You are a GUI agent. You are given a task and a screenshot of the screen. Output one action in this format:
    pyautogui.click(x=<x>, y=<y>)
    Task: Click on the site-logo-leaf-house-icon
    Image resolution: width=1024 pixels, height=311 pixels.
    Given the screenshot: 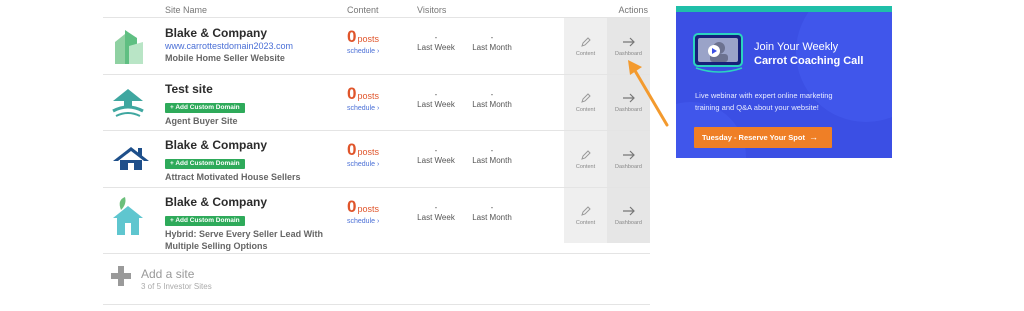 What is the action you would take?
    pyautogui.click(x=128, y=219)
    